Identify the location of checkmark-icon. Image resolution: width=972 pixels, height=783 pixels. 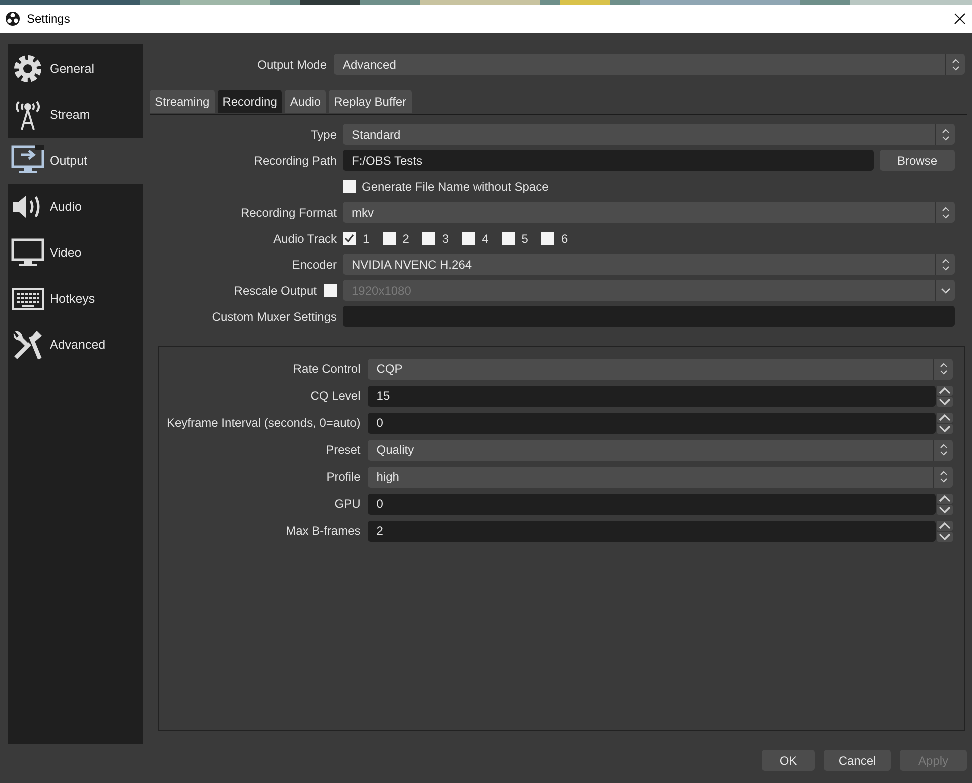
(349, 238).